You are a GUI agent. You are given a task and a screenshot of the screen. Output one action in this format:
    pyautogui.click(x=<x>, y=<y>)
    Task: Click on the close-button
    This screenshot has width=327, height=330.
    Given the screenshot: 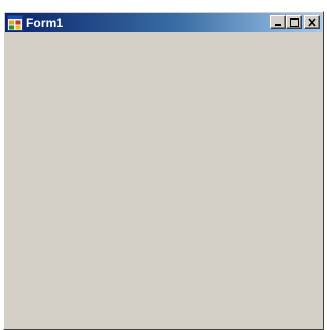 What is the action you would take?
    pyautogui.click(x=312, y=22)
    